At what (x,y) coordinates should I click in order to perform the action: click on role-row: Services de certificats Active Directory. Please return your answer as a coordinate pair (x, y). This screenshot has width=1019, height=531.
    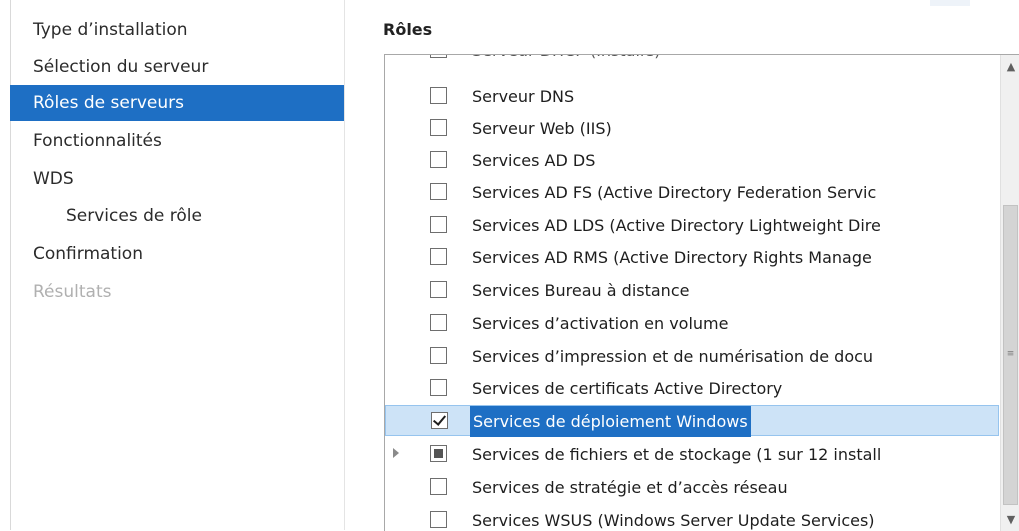
    Looking at the image, I should click on (692, 388).